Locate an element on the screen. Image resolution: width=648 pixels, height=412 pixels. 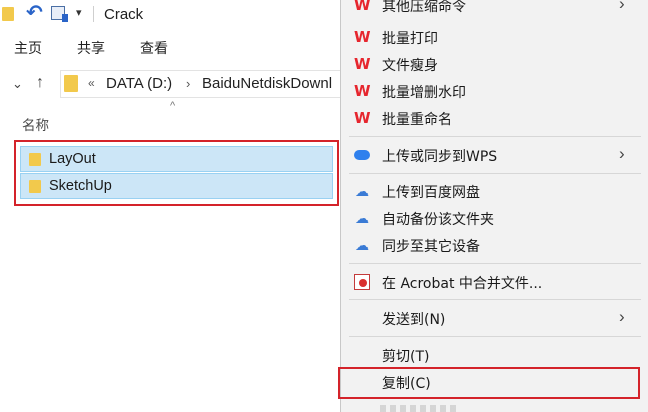
menu-item-upload-baidu: ☁ 上传到百度网盘 is located at coordinates (491, 191).